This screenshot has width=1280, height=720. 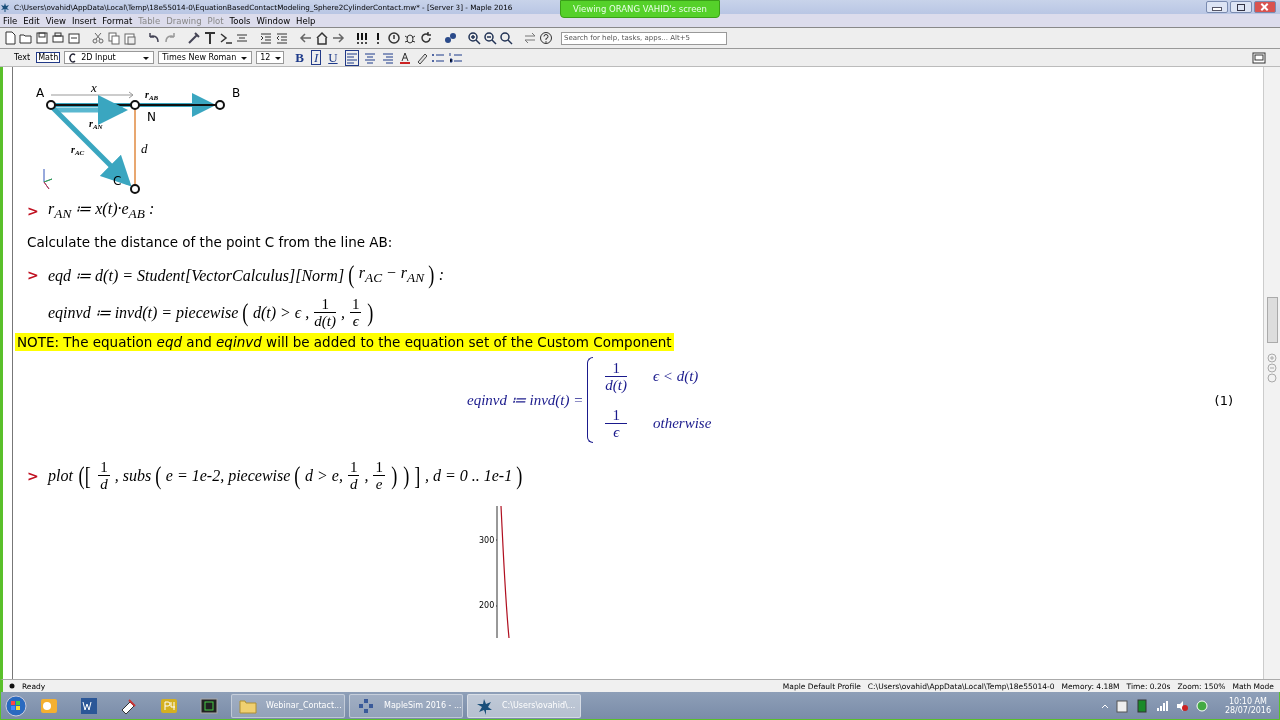 I want to click on text-style-toggle: U, so click(x=333, y=57).